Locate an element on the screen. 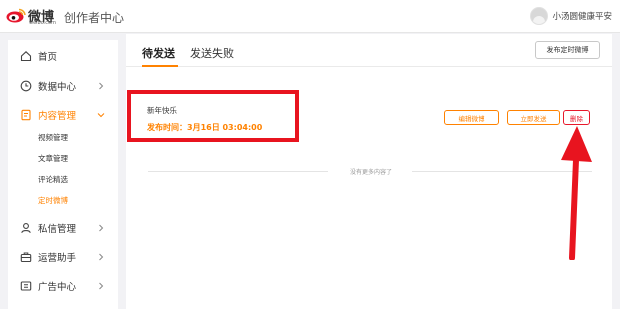  tab-bar: 待发送 发送失败 发布定时微博 is located at coordinates (369, 50).